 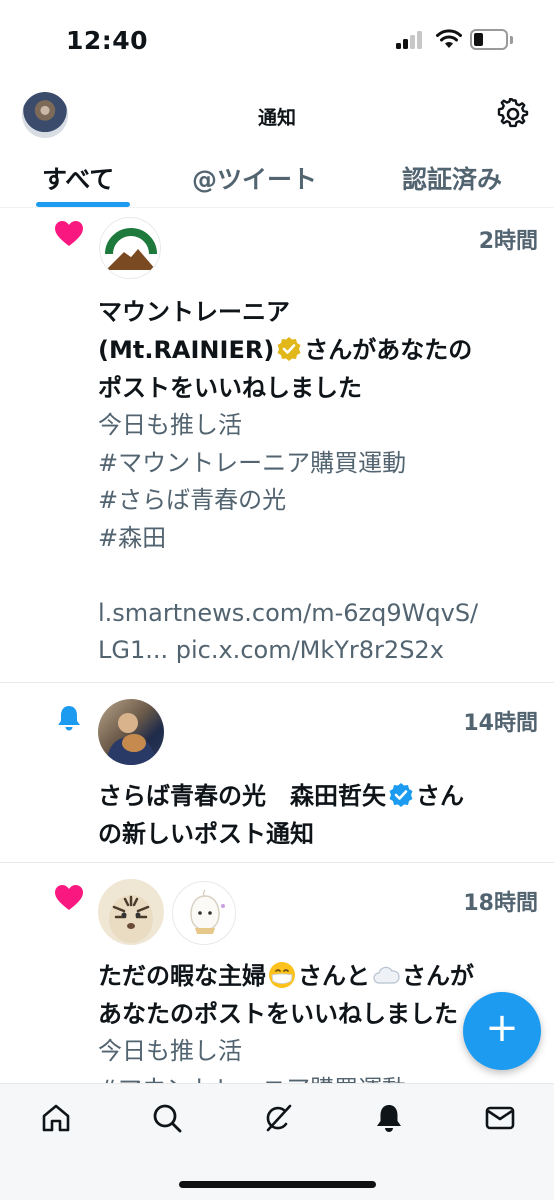 I want to click on blue-verified-badge-icon, so click(x=401, y=795).